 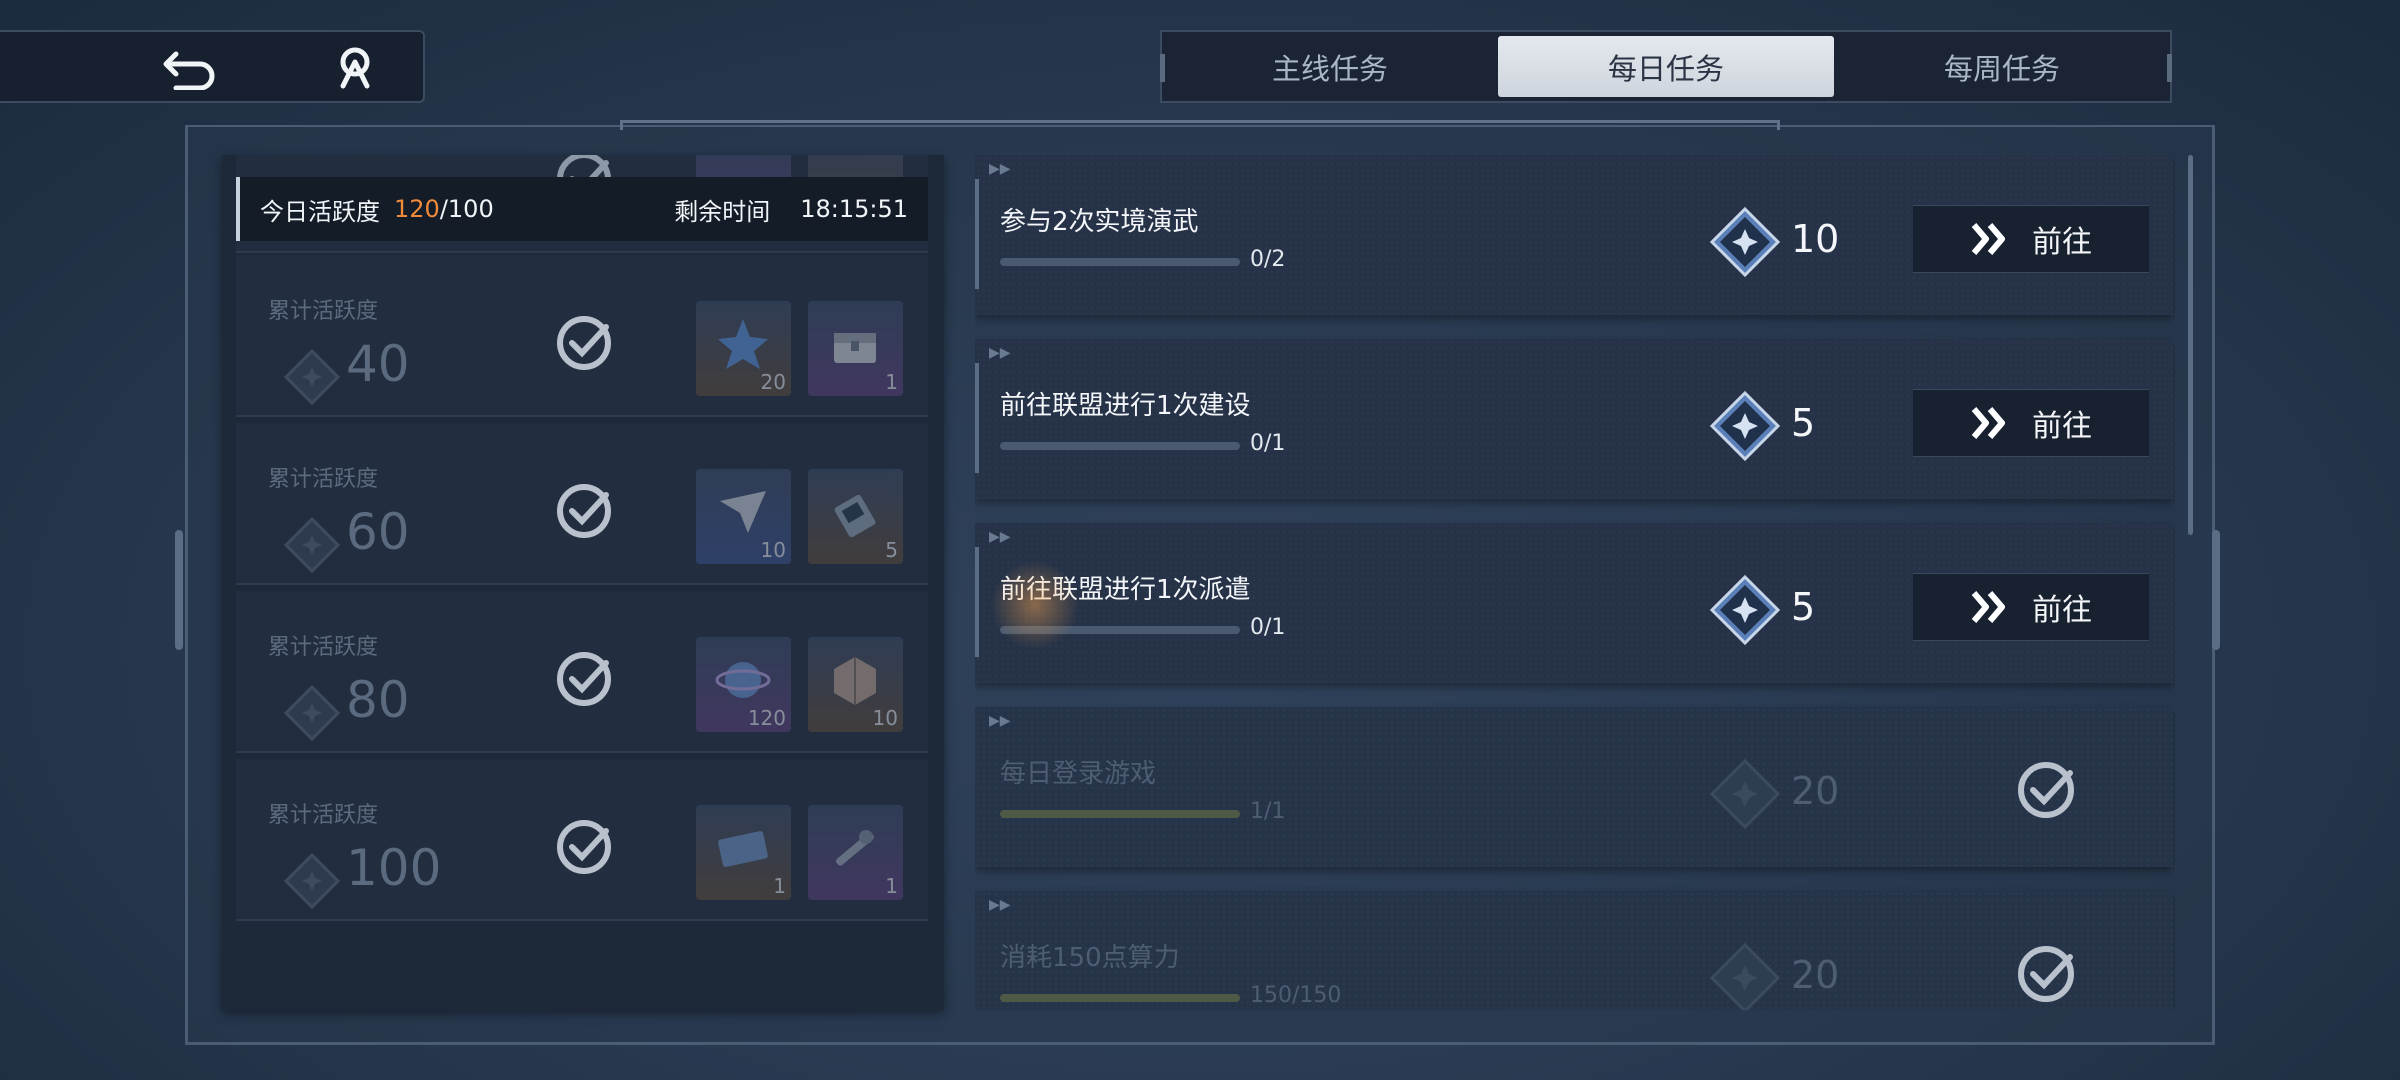 I want to click on frame-top-decoration, so click(x=1200, y=125).